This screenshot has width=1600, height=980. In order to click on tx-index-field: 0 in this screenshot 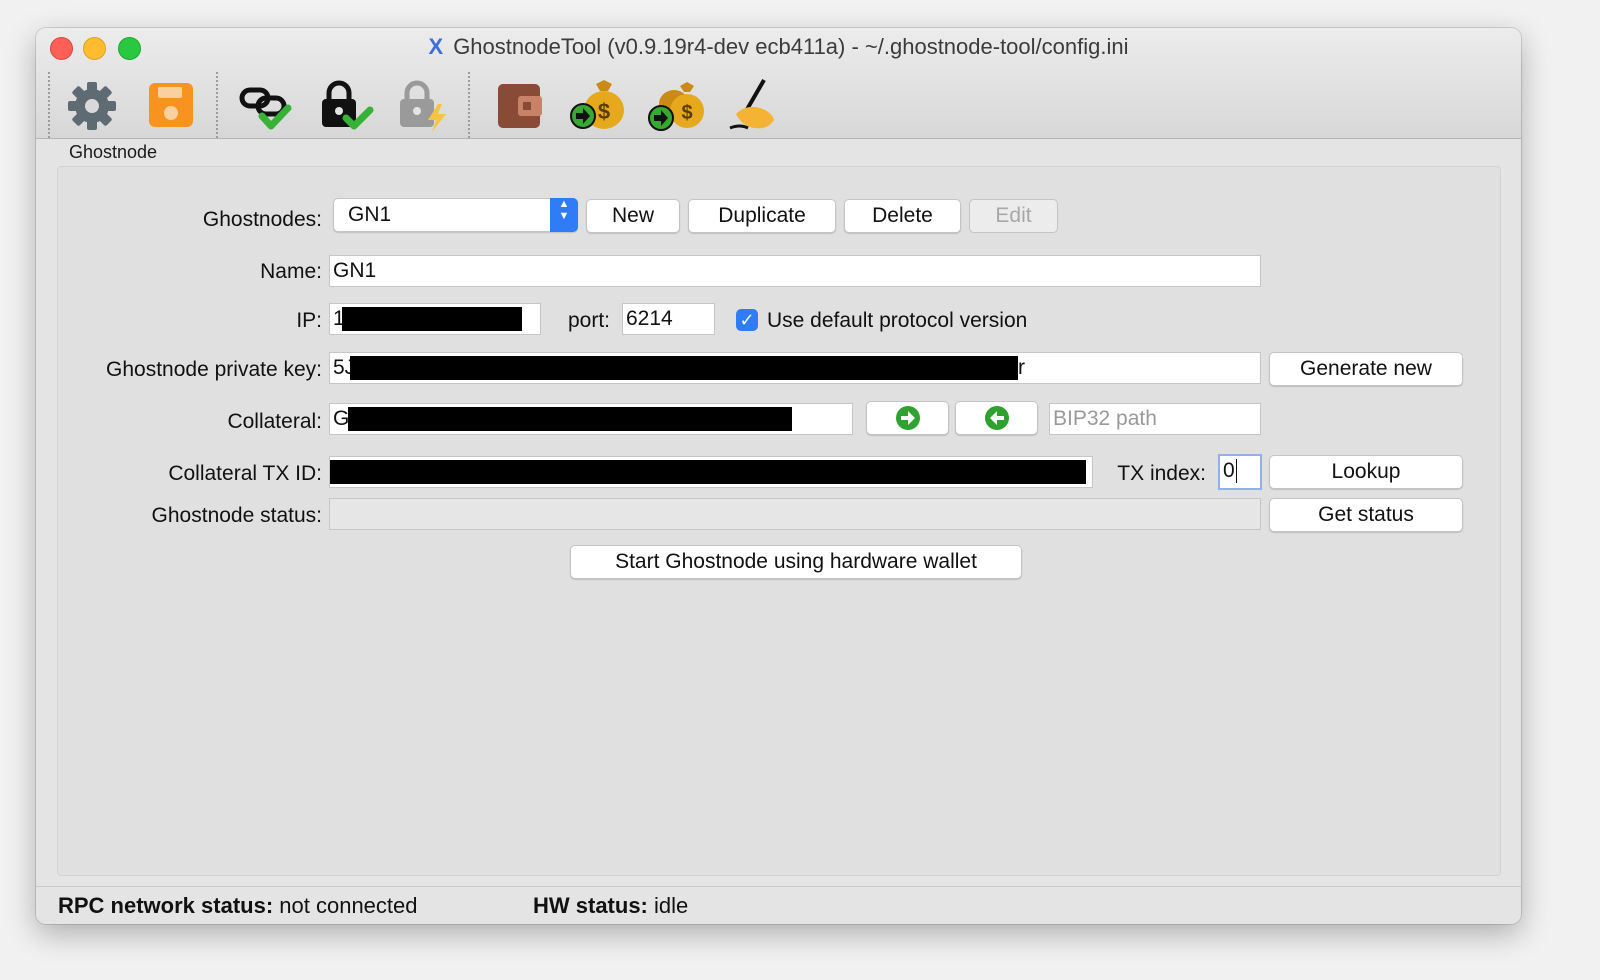, I will do `click(1240, 472)`.